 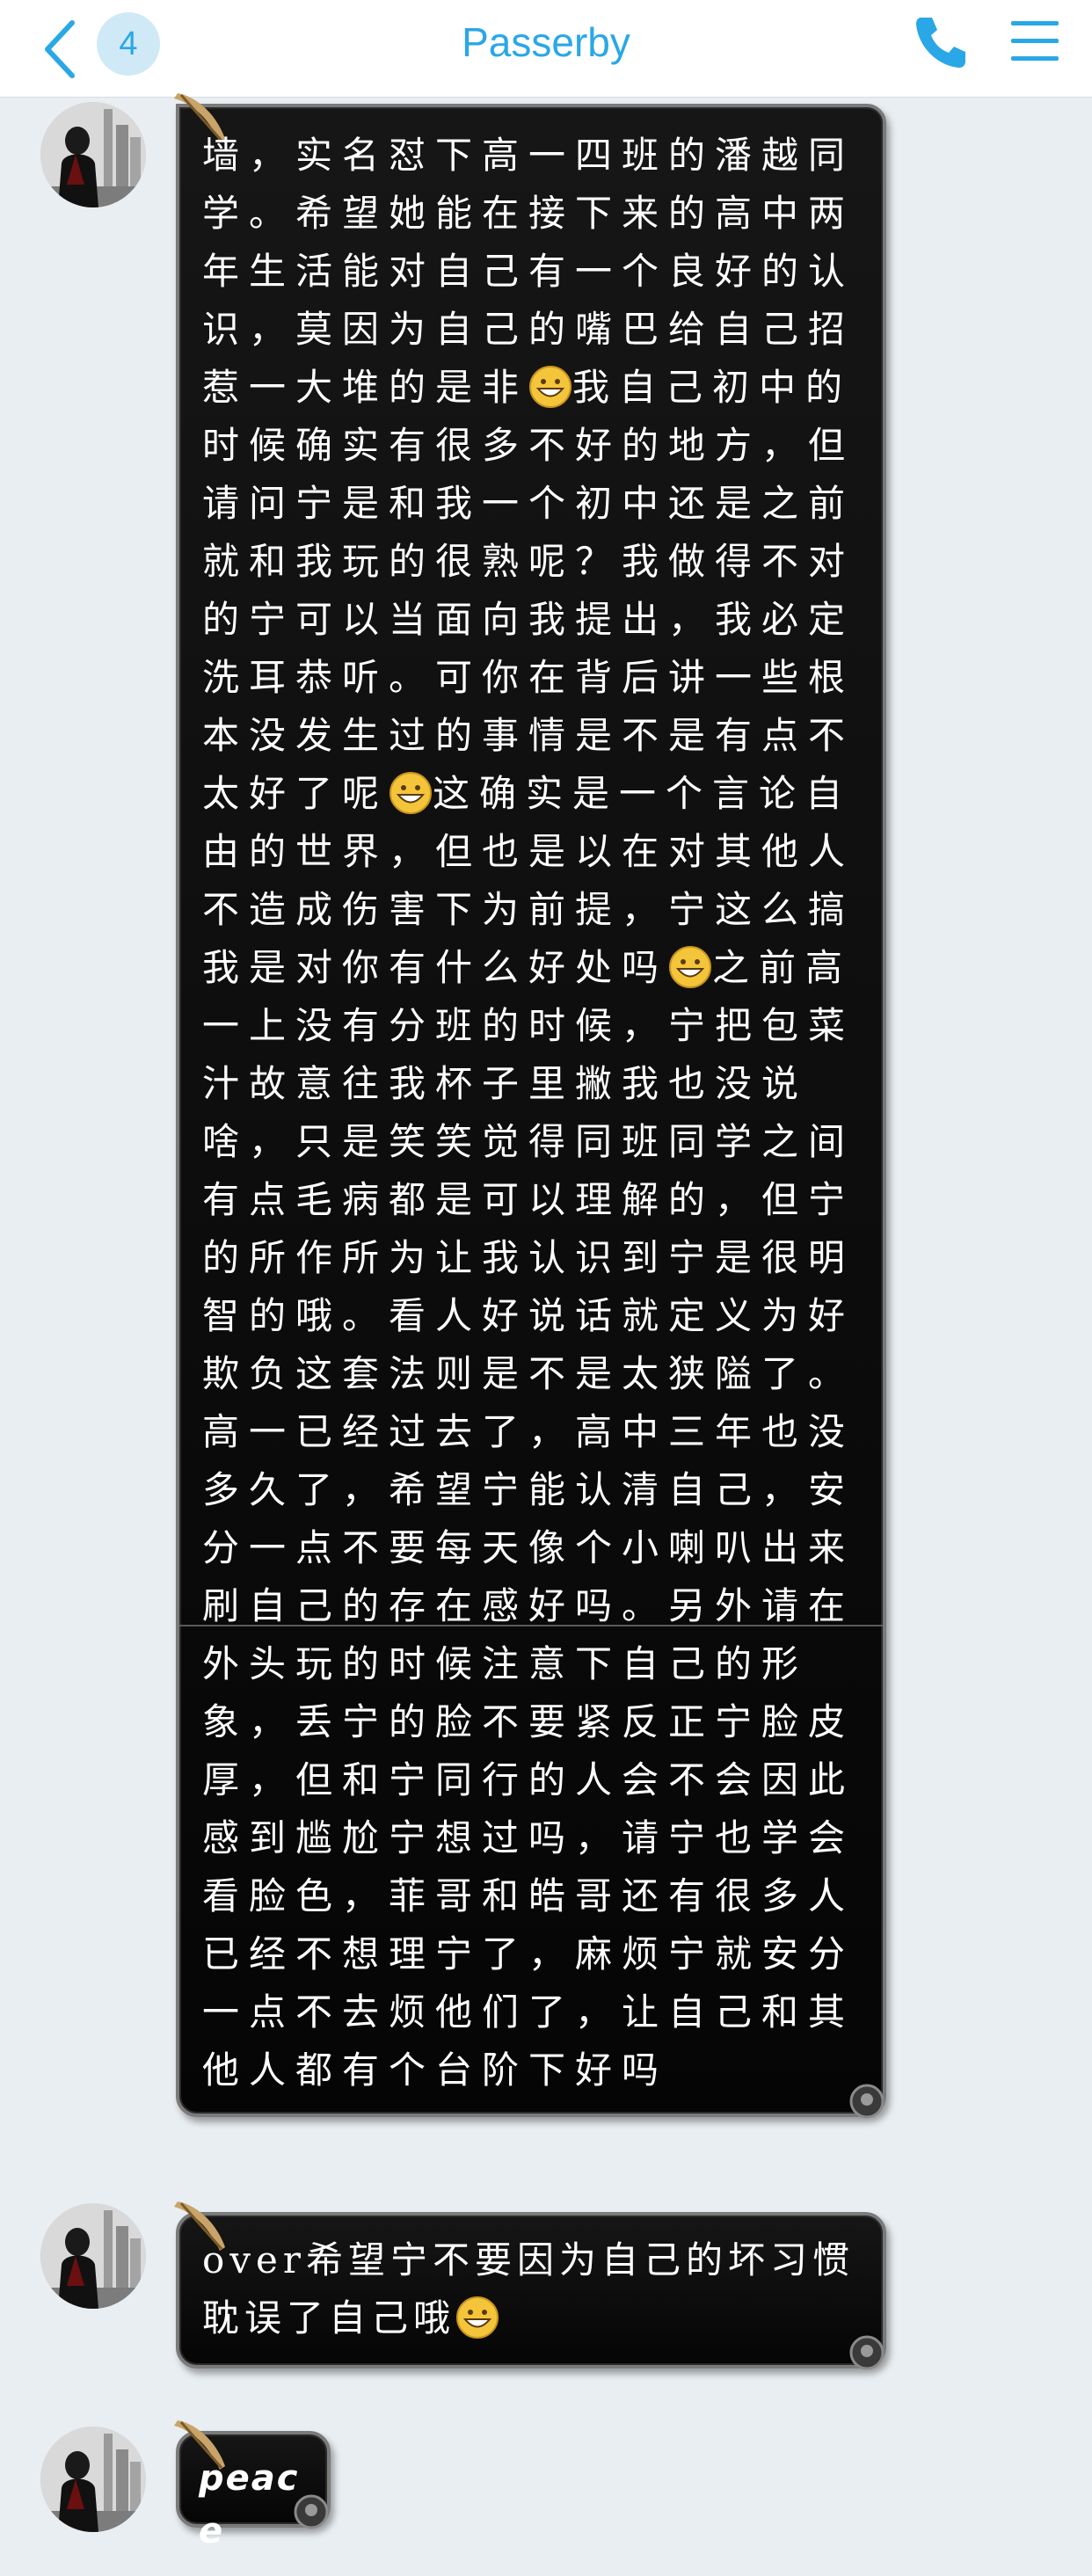 I want to click on message-text: over希望宁不要因为自己的坏习惯耽误了自己哦, so click(x=528, y=2289).